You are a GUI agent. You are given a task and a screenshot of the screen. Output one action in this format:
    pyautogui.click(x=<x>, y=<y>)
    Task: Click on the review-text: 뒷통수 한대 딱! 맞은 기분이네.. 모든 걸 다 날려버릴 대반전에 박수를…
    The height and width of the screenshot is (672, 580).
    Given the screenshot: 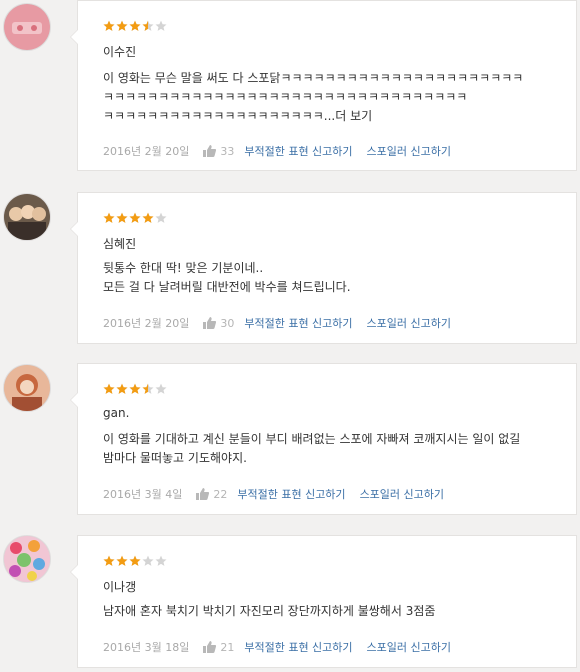 What is the action you would take?
    pyautogui.click(x=333, y=278)
    